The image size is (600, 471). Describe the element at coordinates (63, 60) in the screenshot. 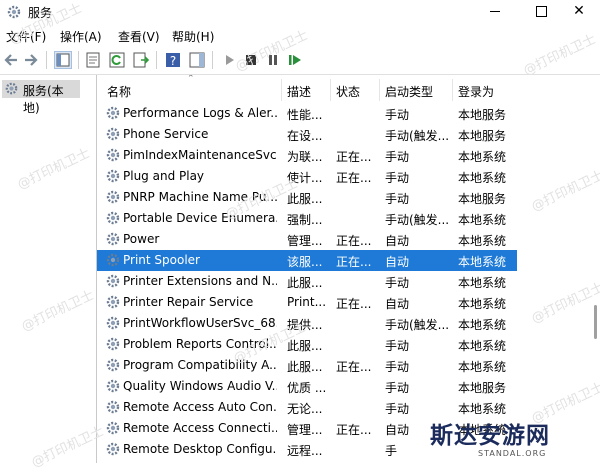

I see `show-hide-console-tree-icon` at that location.